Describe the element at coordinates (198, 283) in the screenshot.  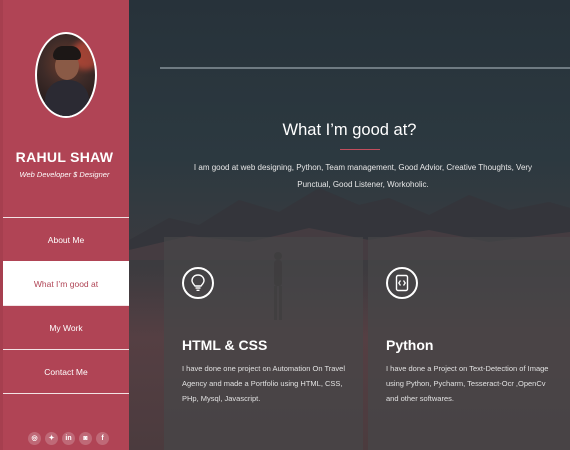
I see `lightbulb-icon` at that location.